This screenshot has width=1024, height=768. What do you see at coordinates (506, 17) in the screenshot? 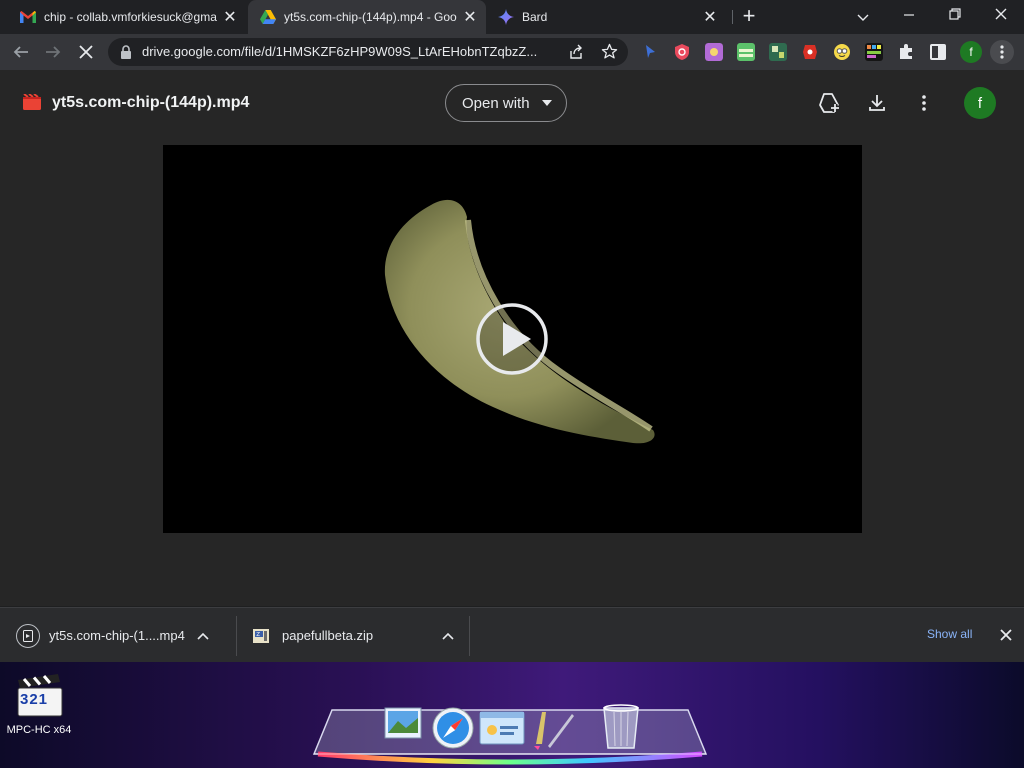
I see `bard-icon` at bounding box center [506, 17].